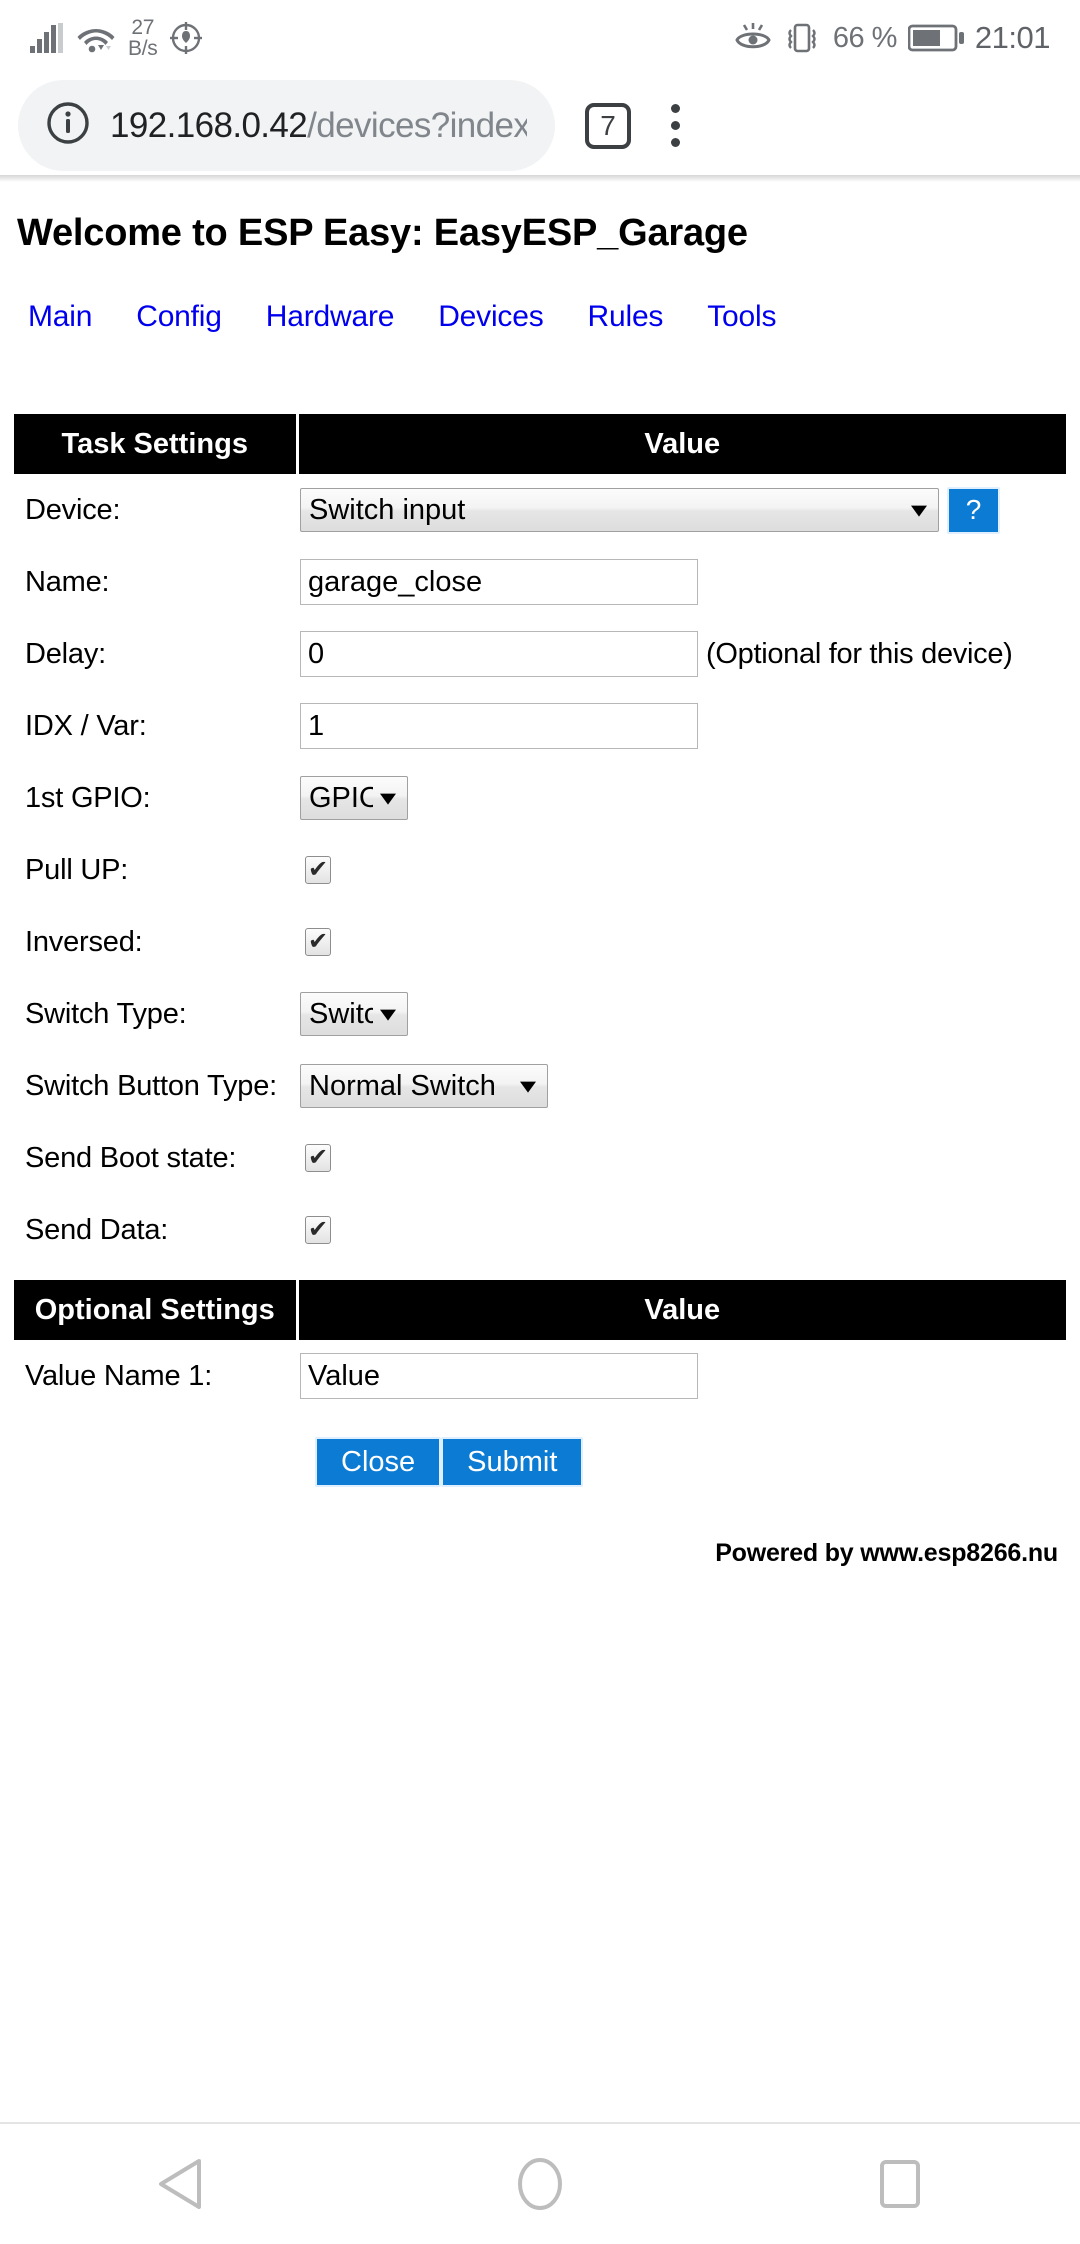 This screenshot has width=1080, height=2244. I want to click on switch-button-type-select-wrapper: Normal Switch, so click(424, 1086).